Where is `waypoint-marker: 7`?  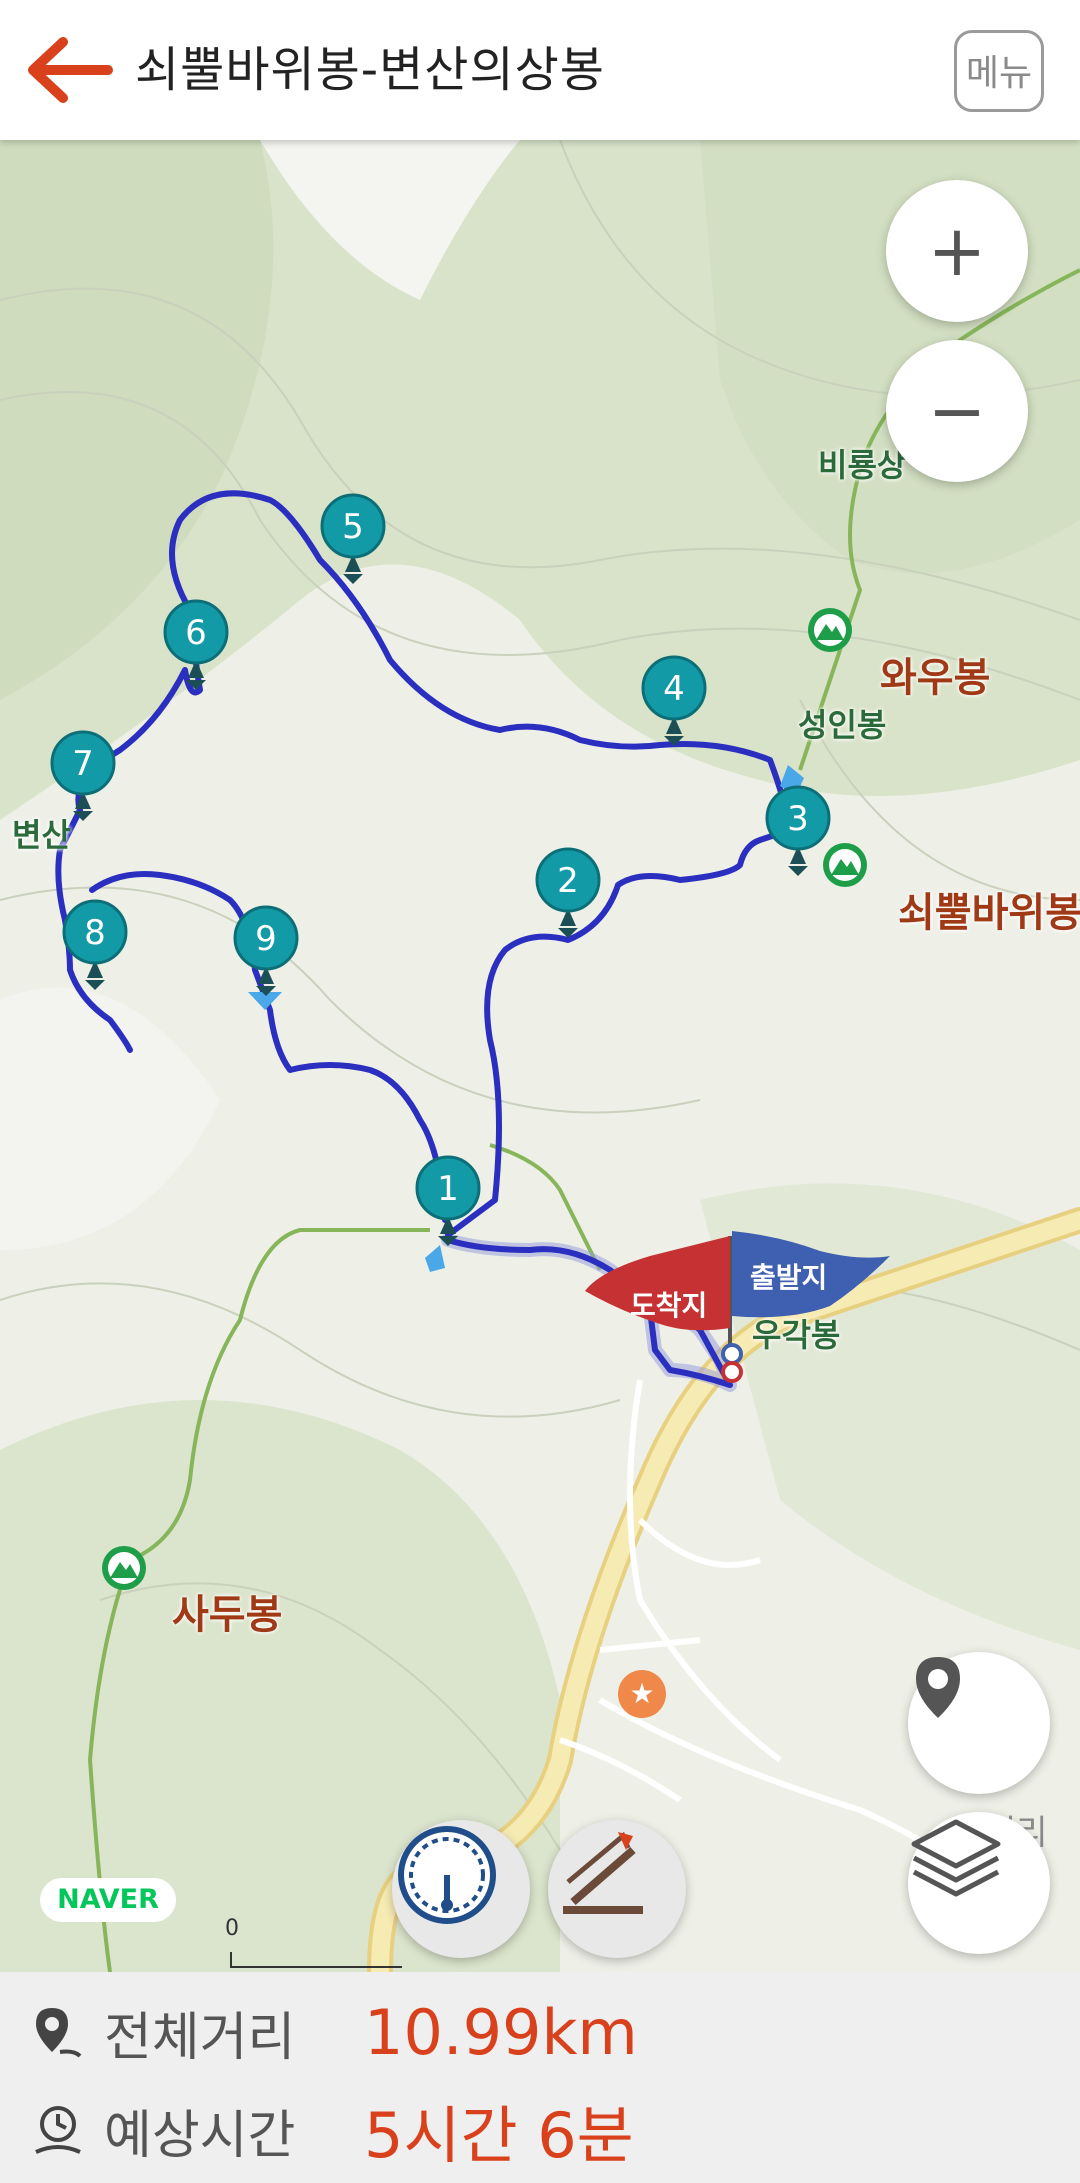 waypoint-marker: 7 is located at coordinates (83, 779).